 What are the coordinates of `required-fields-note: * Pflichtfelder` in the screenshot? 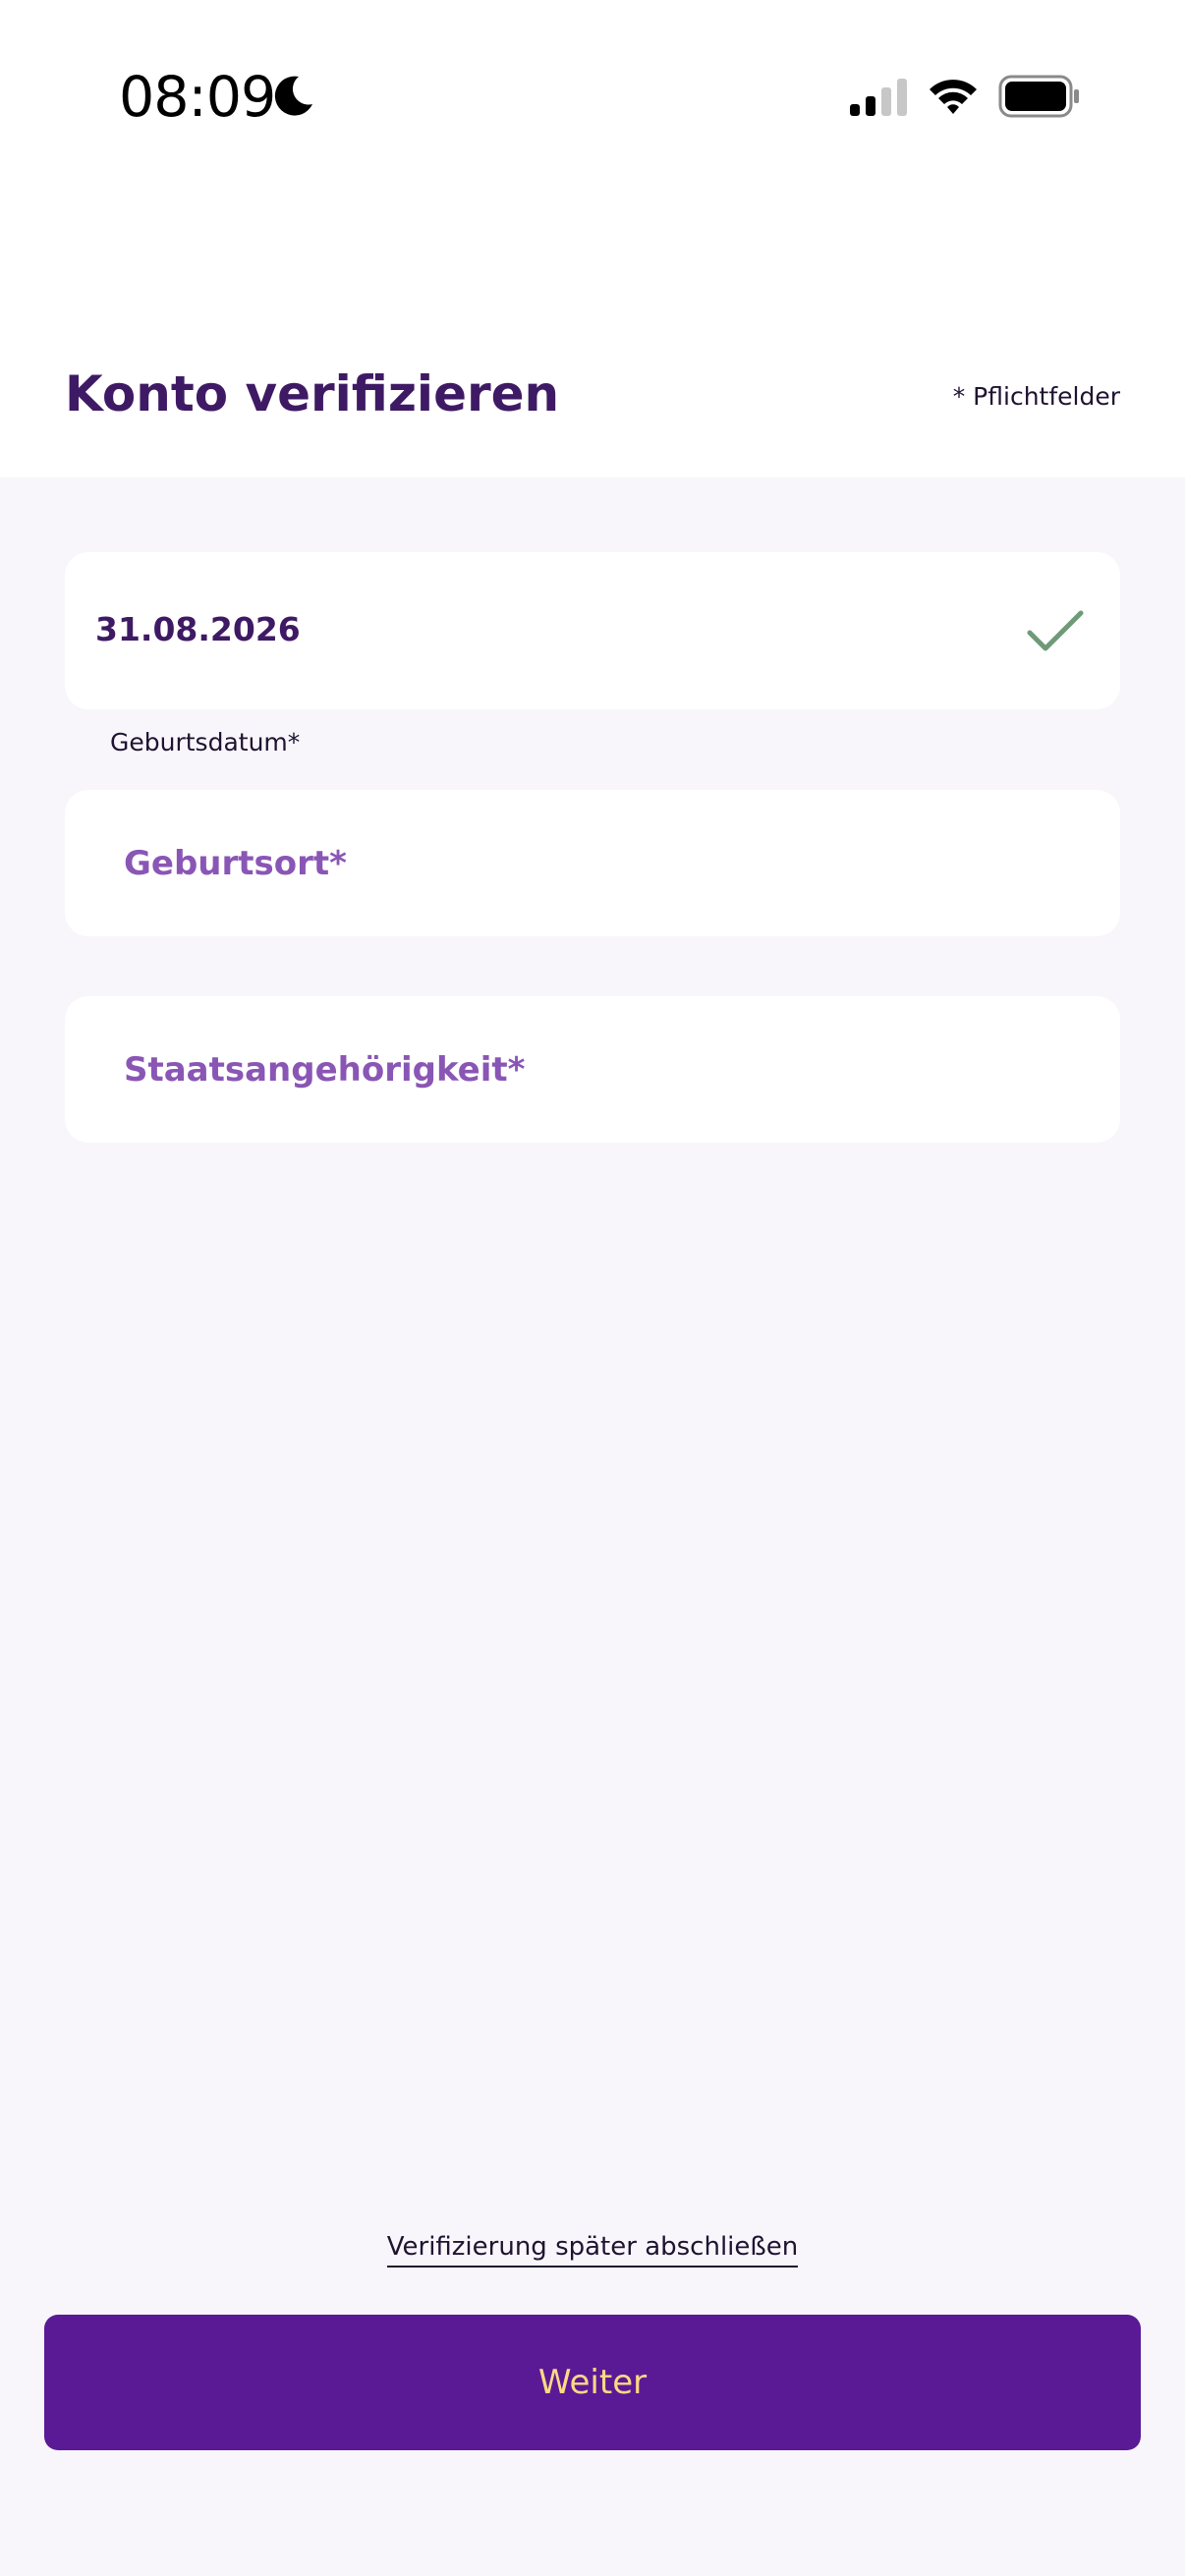 It's located at (1036, 396).